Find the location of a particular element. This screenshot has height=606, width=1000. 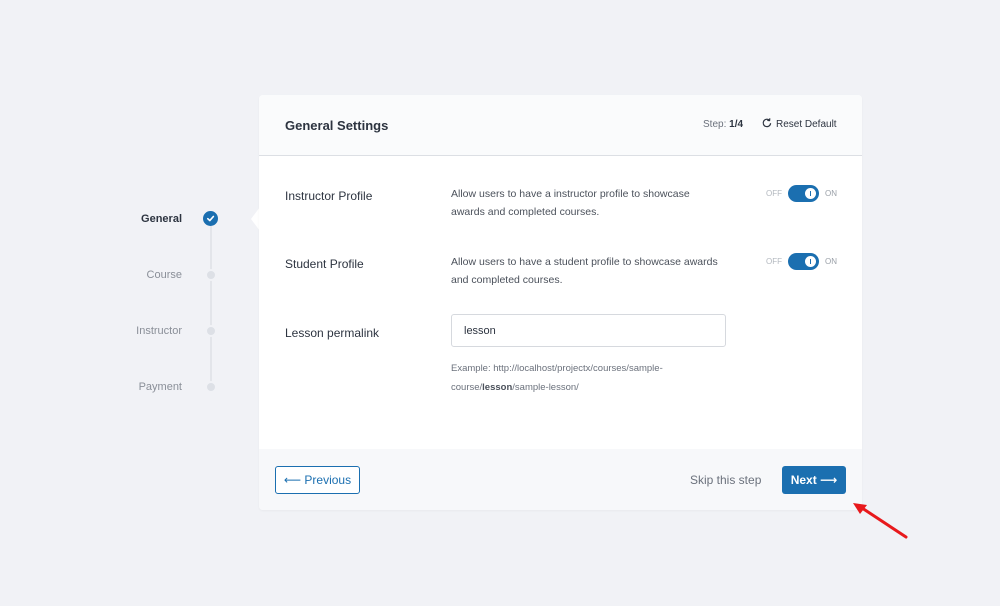

annotation-arrow-icon is located at coordinates (880, 521).